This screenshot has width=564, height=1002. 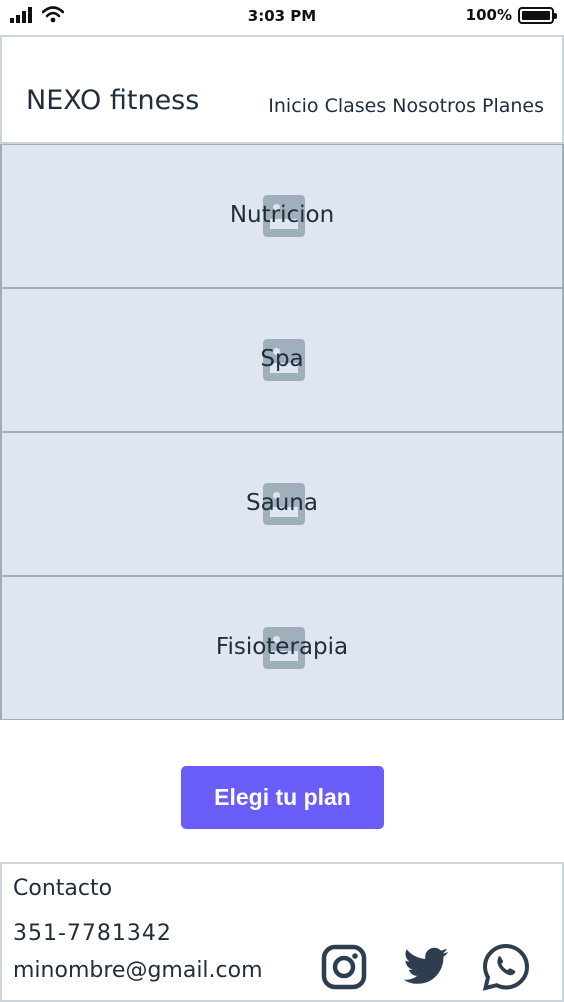 What do you see at coordinates (282, 797) in the screenshot?
I see `choose-plan-button: Elegi tu plan` at bounding box center [282, 797].